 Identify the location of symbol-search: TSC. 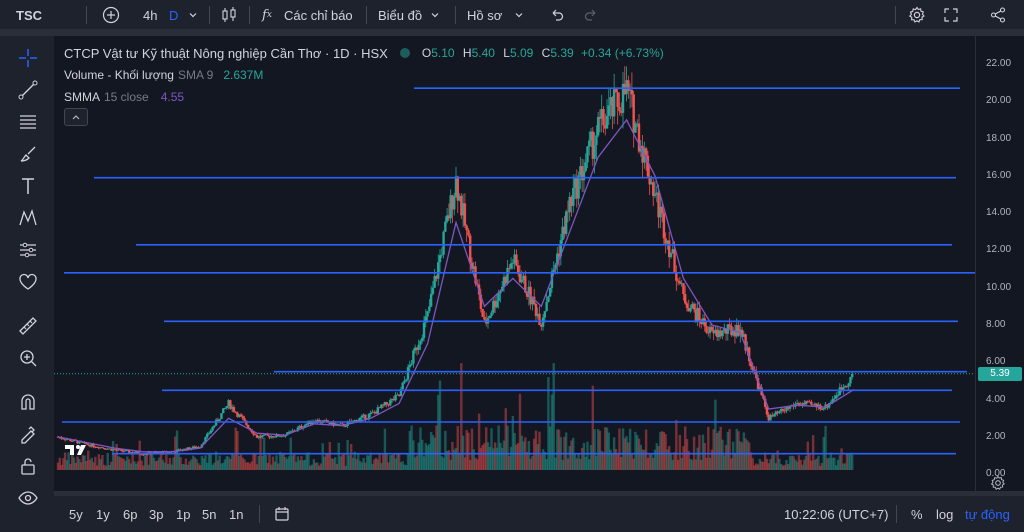
(29, 15).